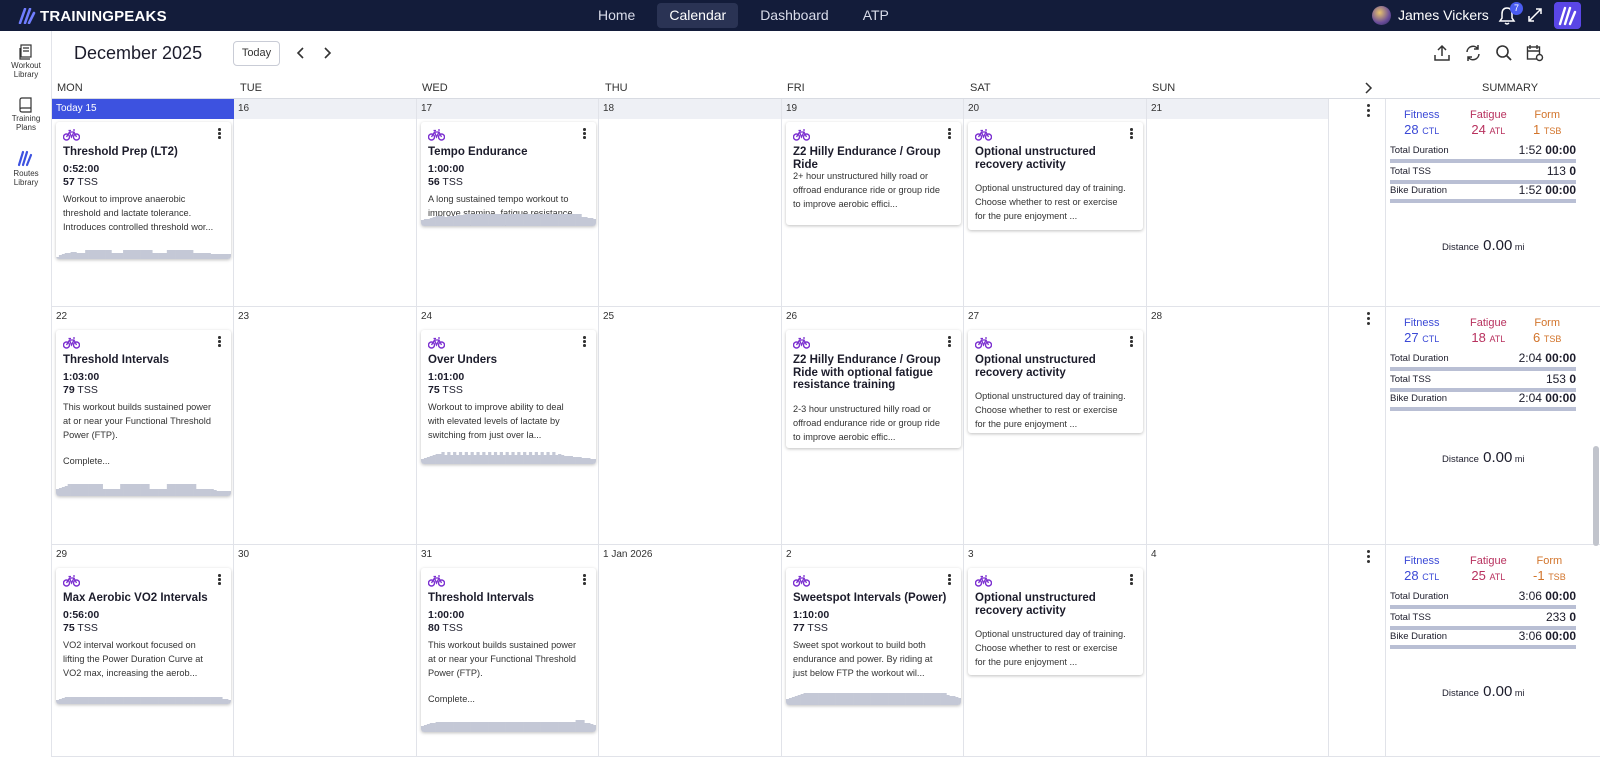  Describe the element at coordinates (1381, 15) in the screenshot. I see `avatar` at that location.